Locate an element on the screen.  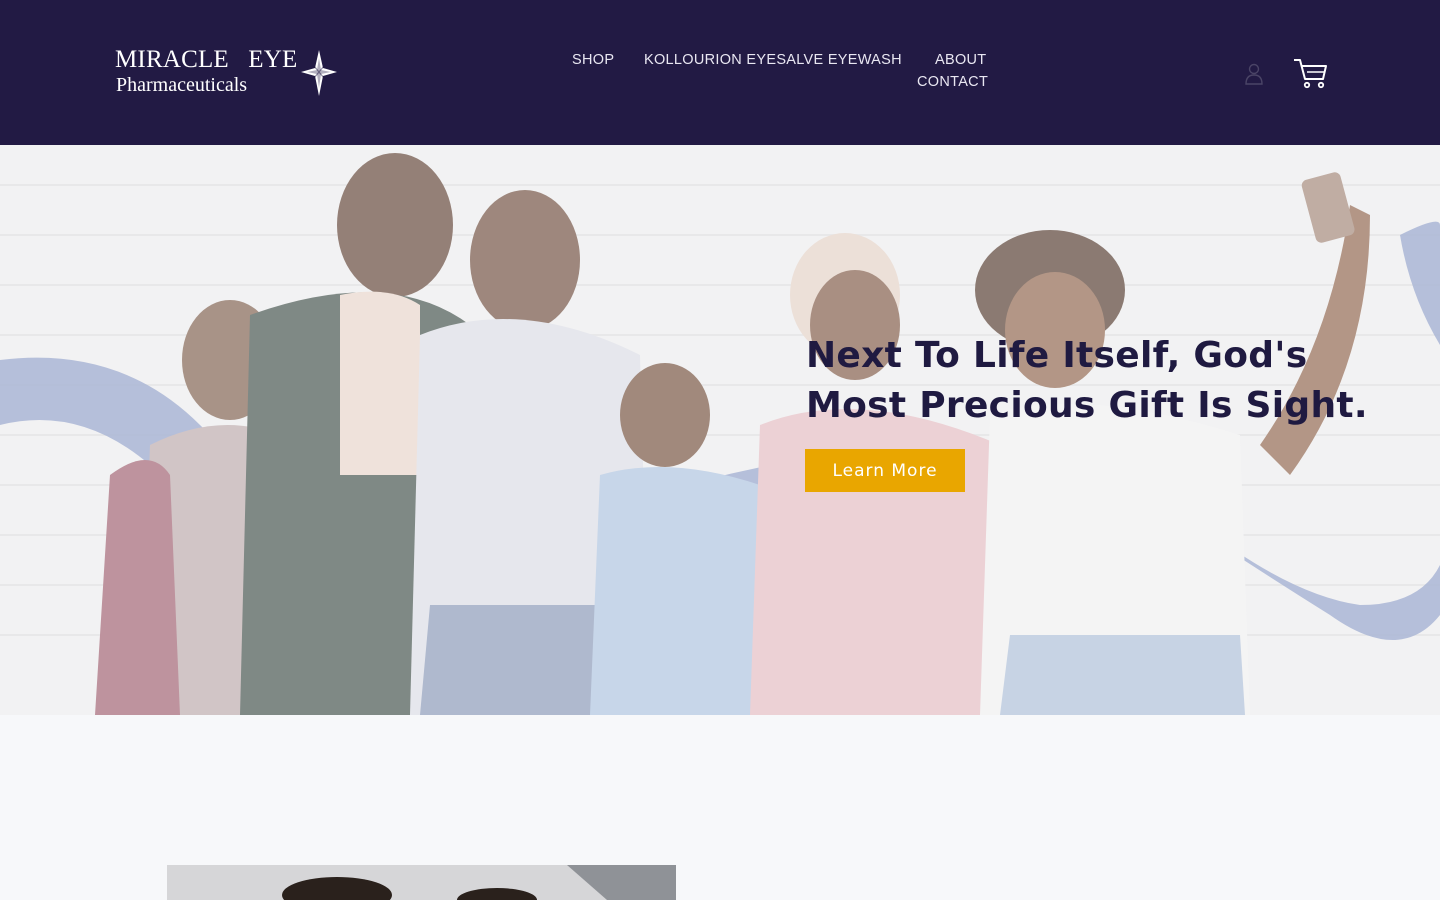
nav-contact: CONTACT is located at coordinates (952, 82).